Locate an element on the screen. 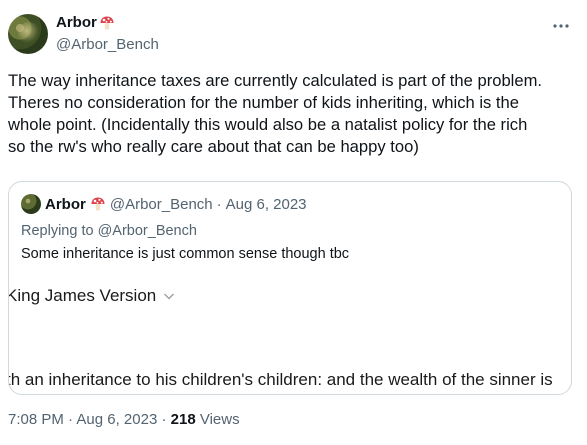 The height and width of the screenshot is (445, 587). tweet-date: Aug 6, 2023 is located at coordinates (116, 419).